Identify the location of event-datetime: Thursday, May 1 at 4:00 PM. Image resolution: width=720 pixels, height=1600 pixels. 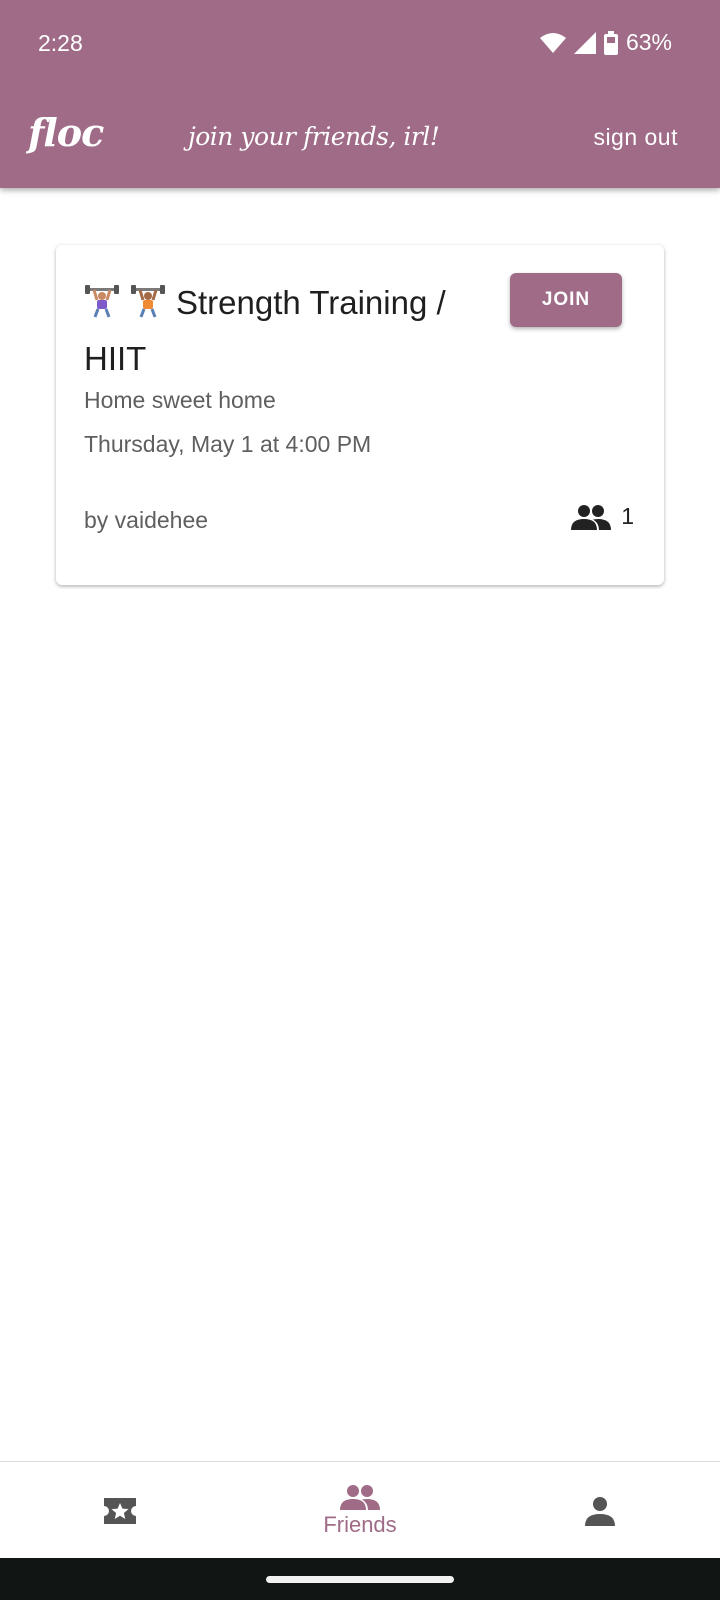
(228, 444).